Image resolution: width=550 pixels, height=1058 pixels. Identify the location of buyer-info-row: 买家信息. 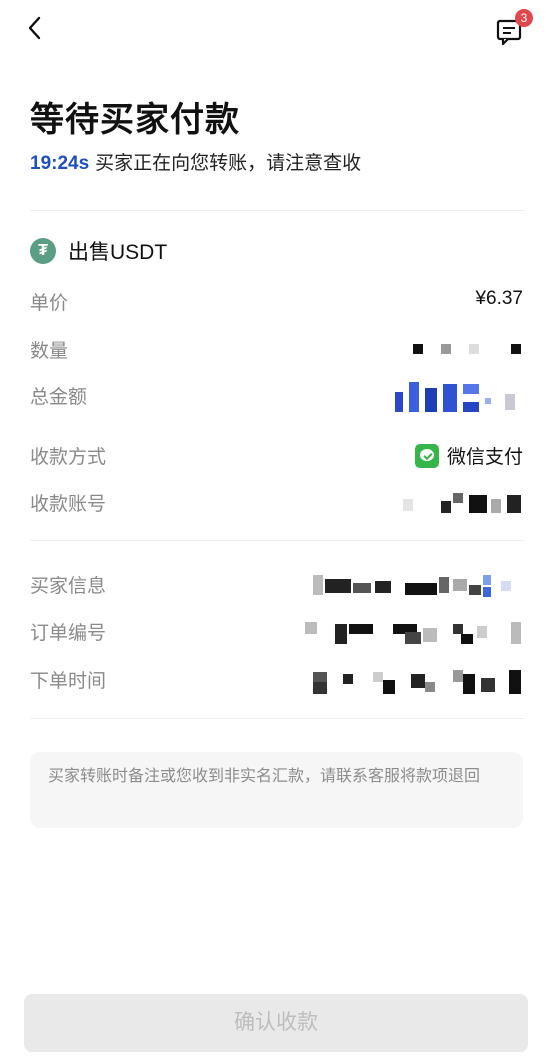
(276, 584).